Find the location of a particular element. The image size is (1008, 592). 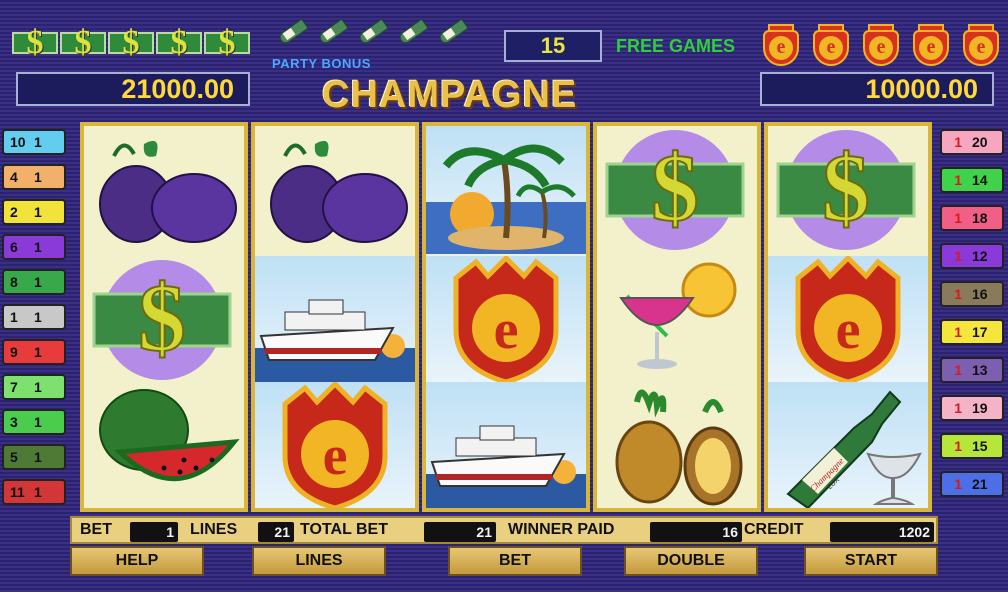

line-tag-right: 1 13 is located at coordinates (972, 370).